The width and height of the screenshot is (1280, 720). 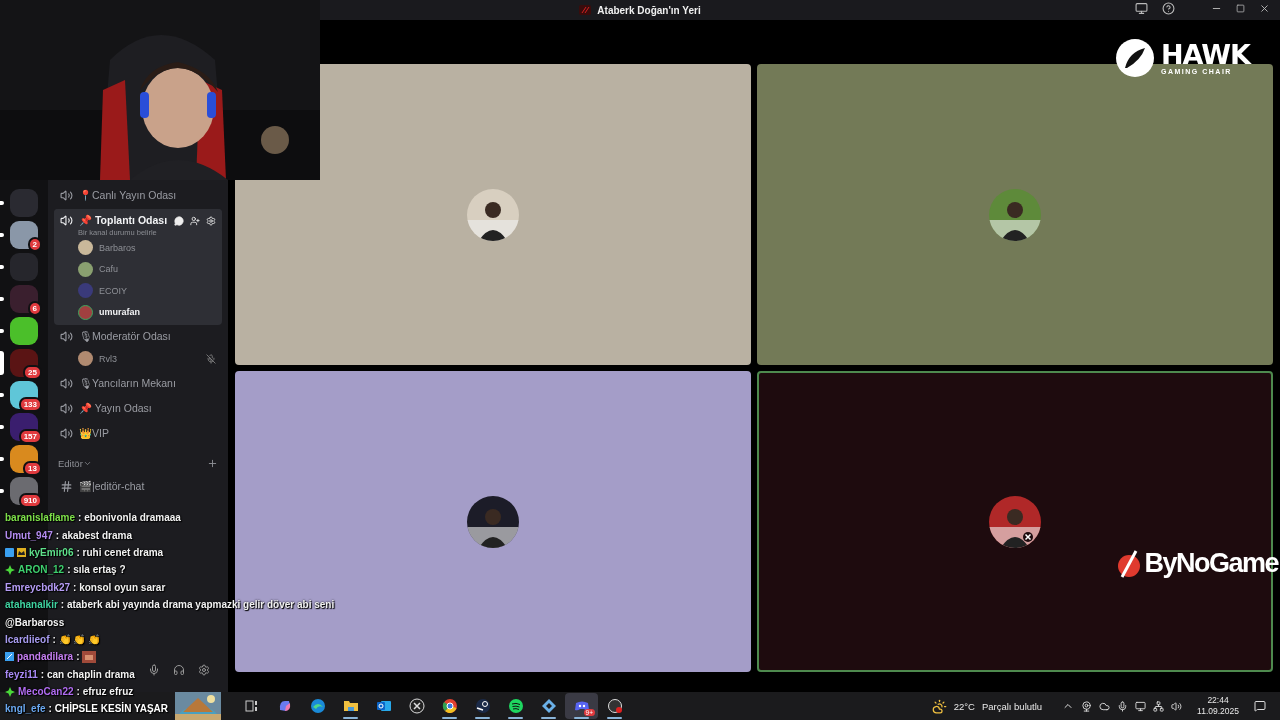 I want to click on notifications-icon, so click(x=1260, y=706).